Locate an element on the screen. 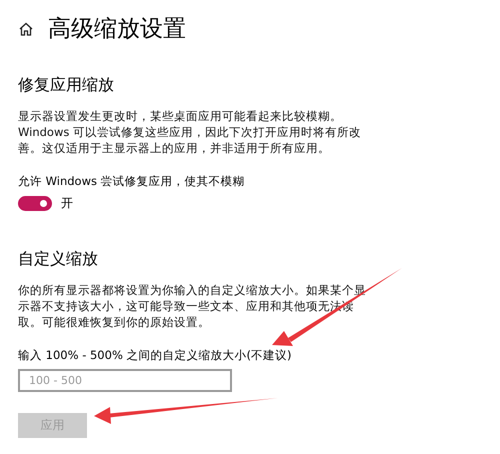 This screenshot has height=454, width=500. toggle-label: 允许 Windows 尝试修复应用，使其不模糊 is located at coordinates (132, 181).